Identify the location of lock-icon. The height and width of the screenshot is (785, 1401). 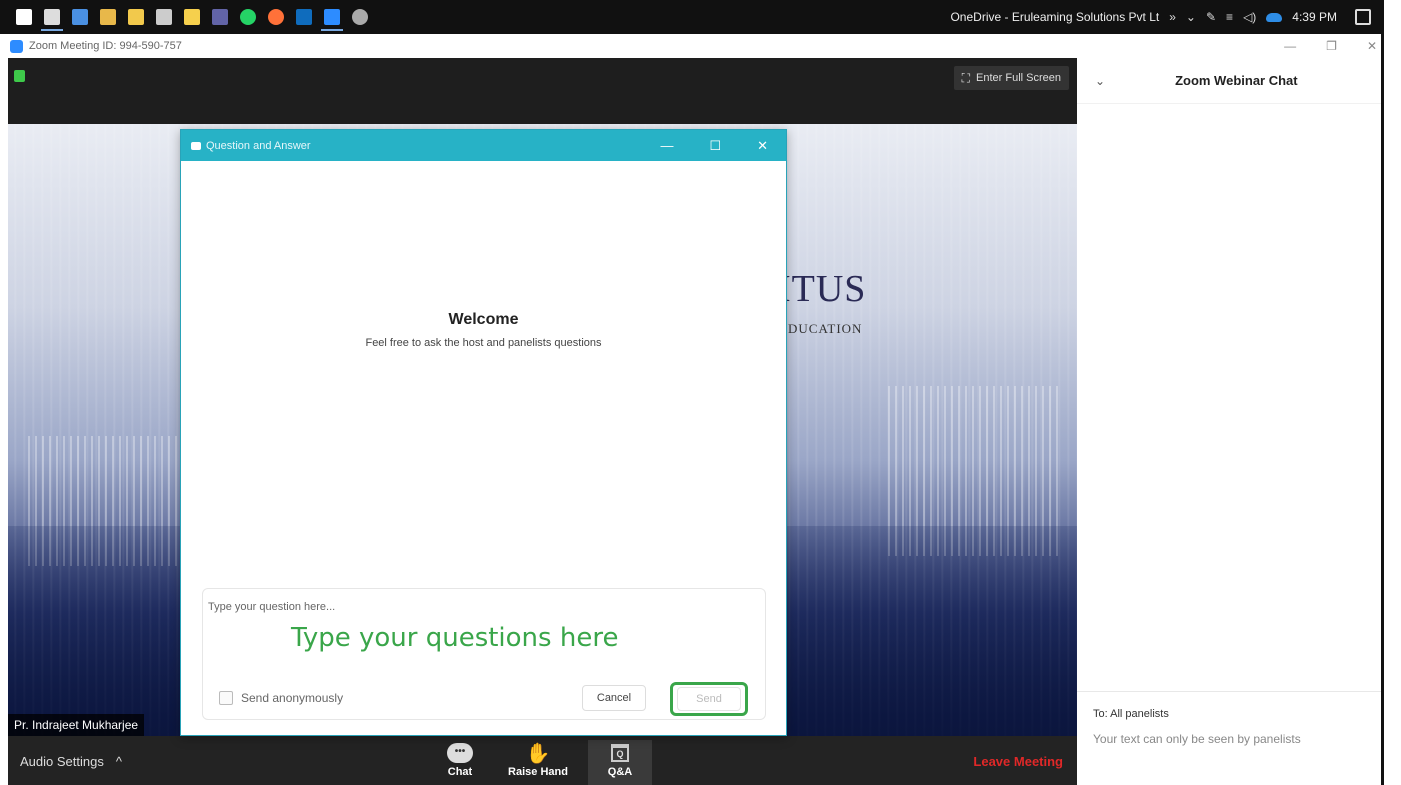
(19, 76).